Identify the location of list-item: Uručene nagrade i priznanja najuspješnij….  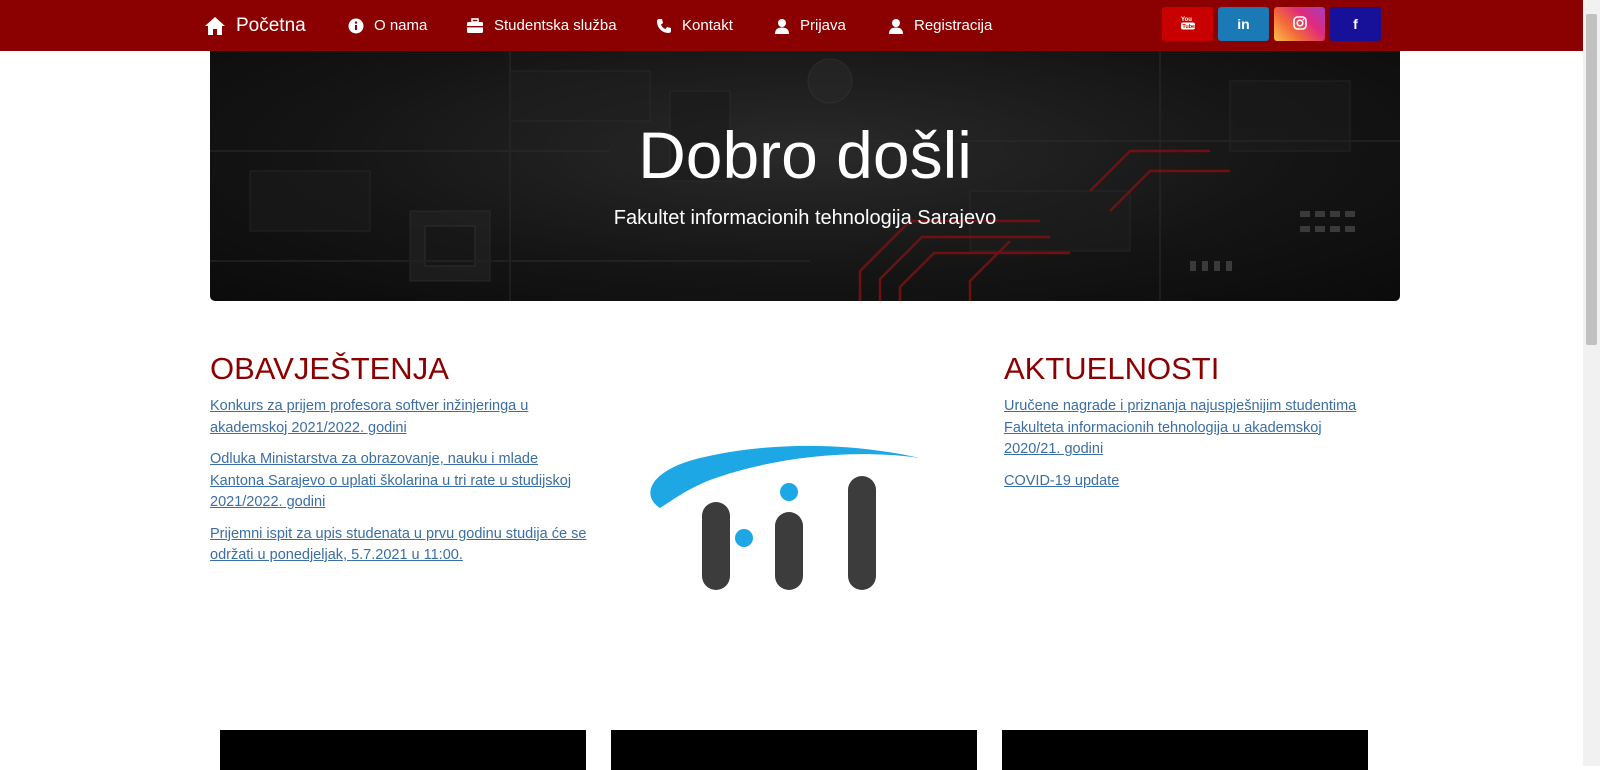
(1189, 428).